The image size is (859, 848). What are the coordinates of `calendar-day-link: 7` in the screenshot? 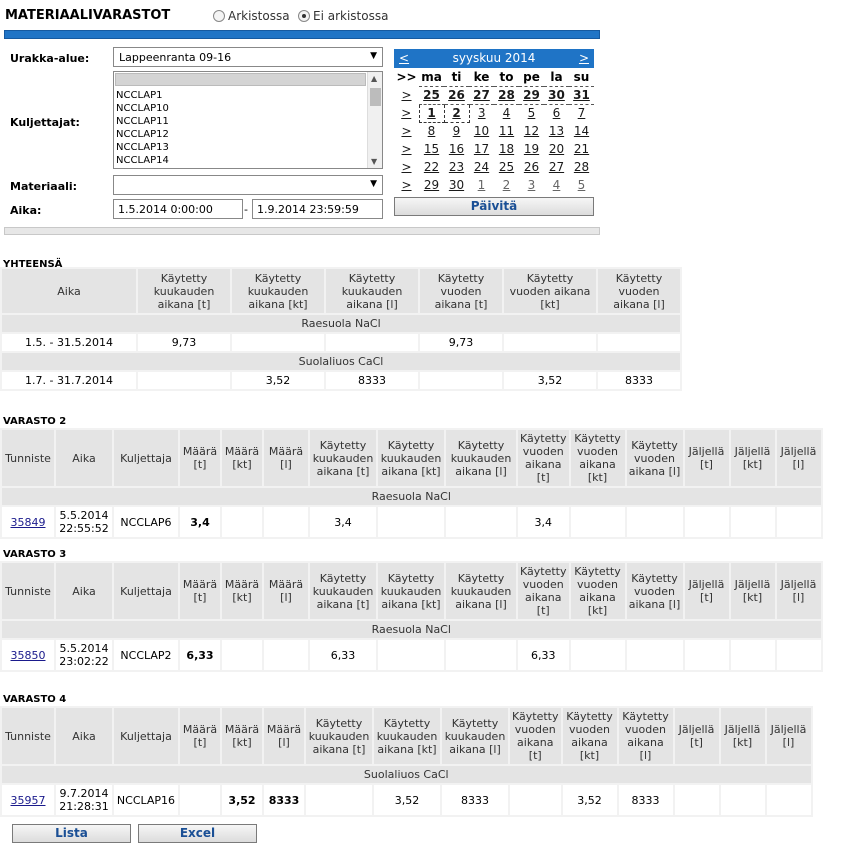 It's located at (582, 113).